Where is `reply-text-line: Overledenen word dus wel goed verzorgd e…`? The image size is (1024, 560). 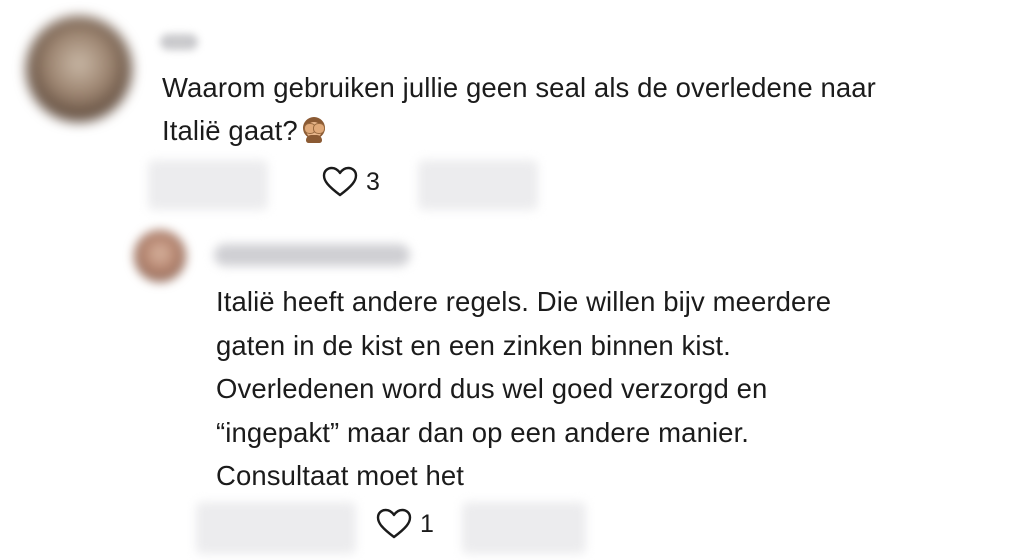 reply-text-line: Overledenen word dus wel goed verzorgd e… is located at coordinates (492, 388).